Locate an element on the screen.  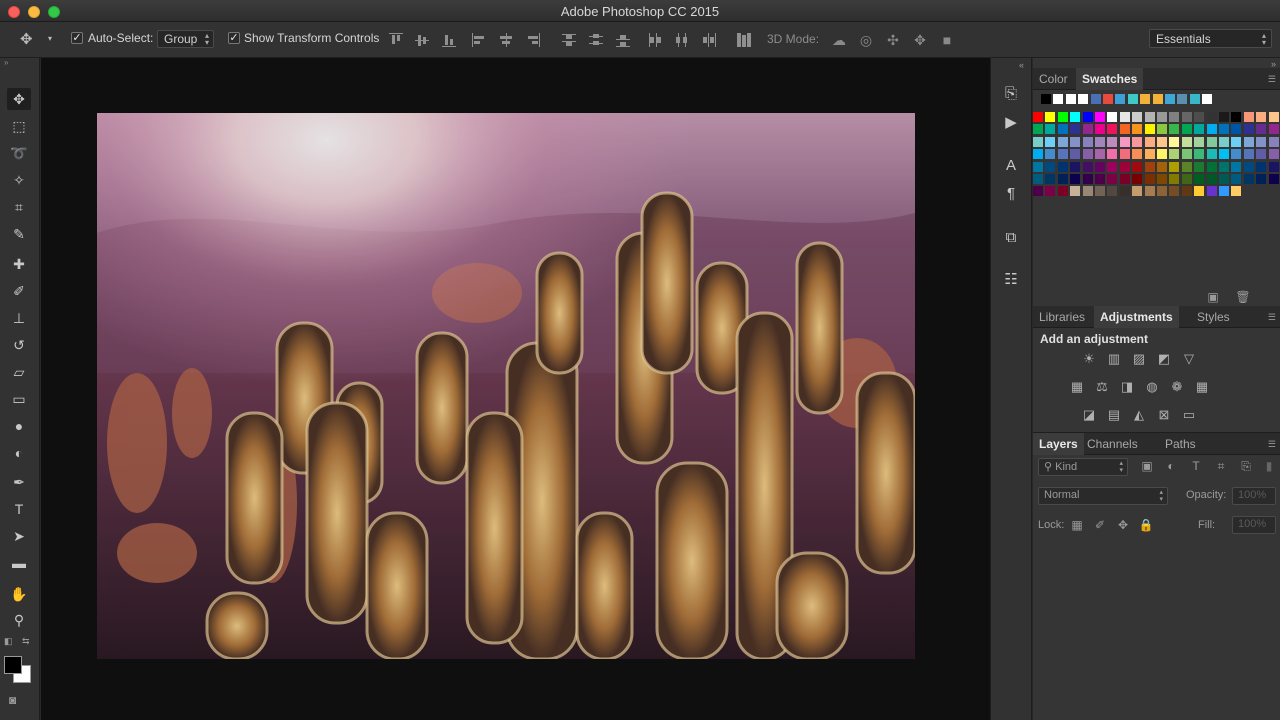
pan-3d-icon: ✣ is located at coordinates (893, 40).